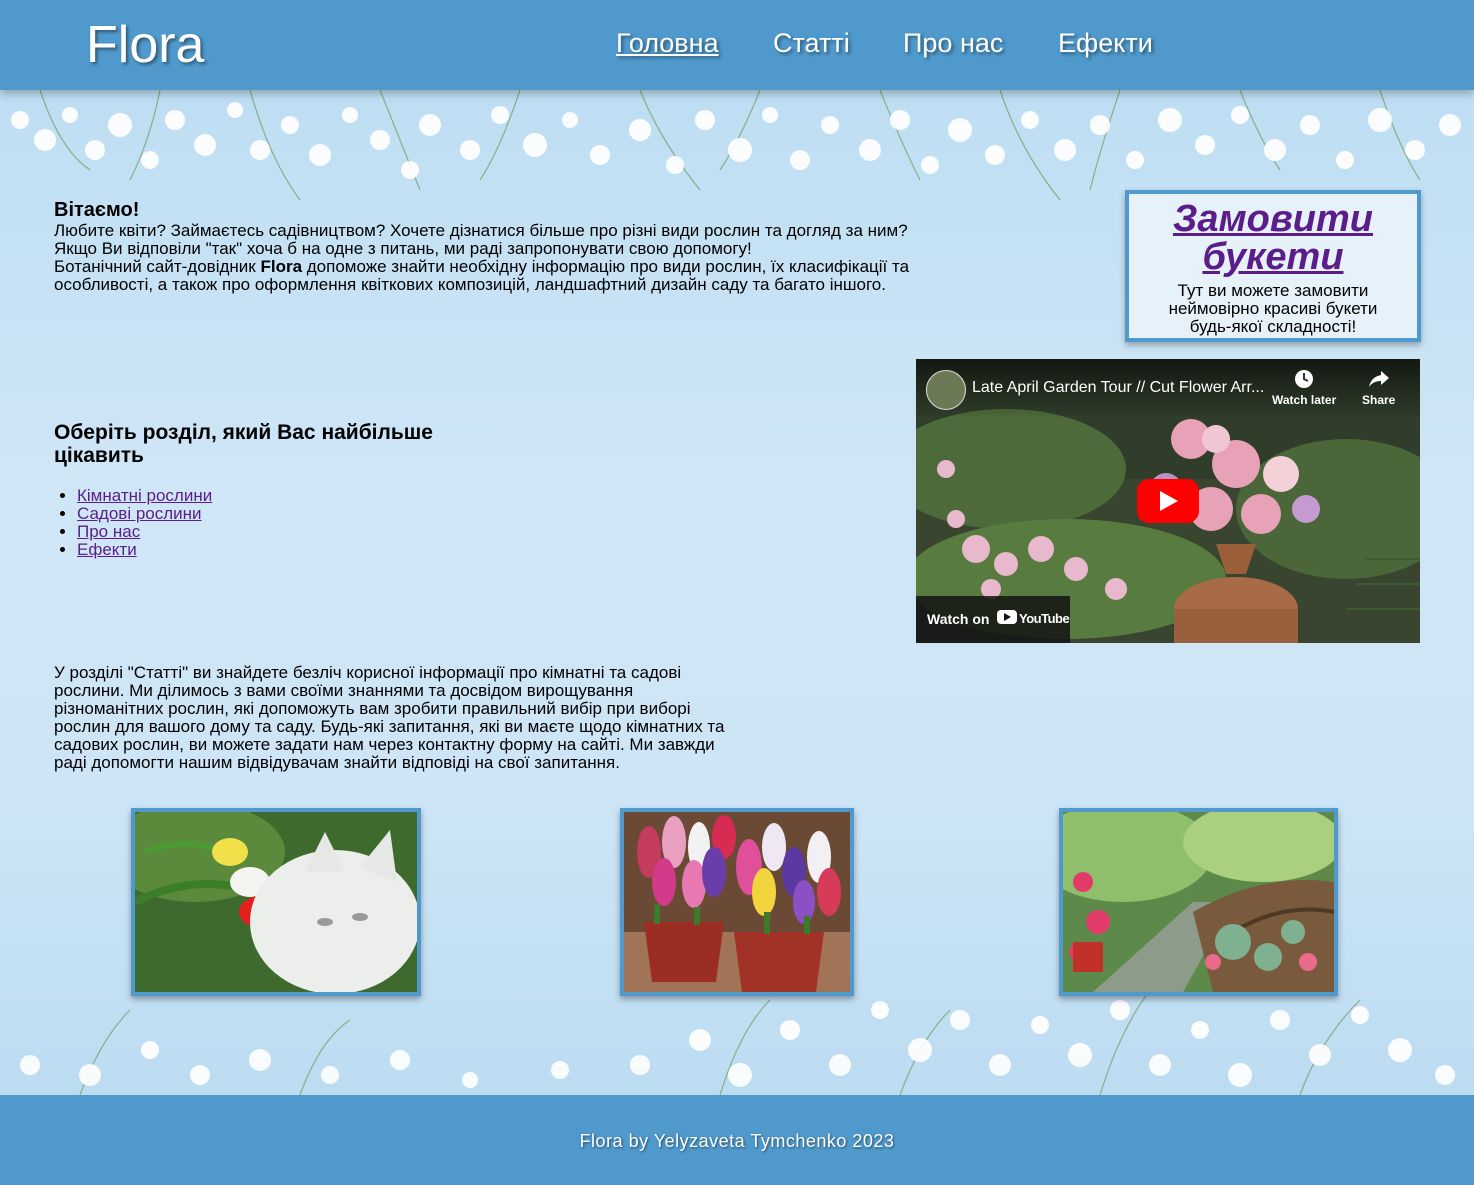 This screenshot has height=1185, width=1474. I want to click on share-icon, so click(1378, 379).